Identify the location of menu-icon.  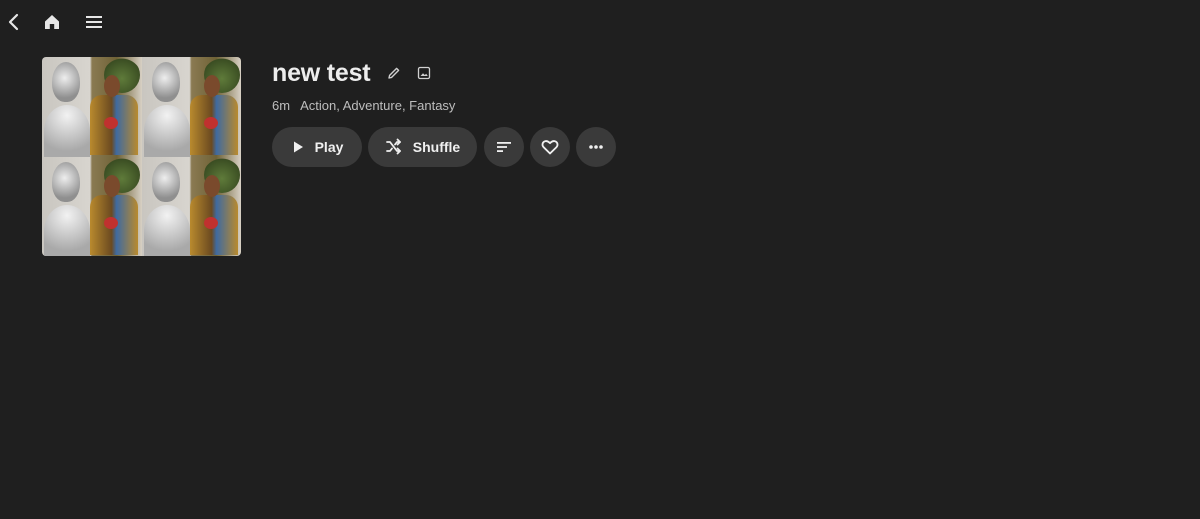
(94, 22).